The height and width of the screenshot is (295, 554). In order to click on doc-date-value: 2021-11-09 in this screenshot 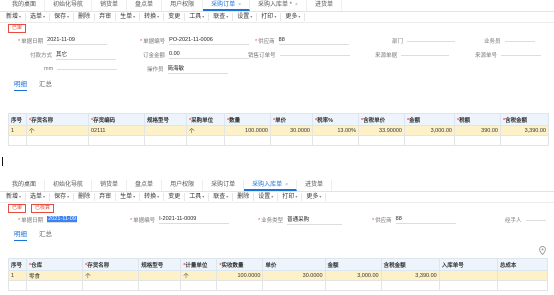, I will do `click(77, 41)`.